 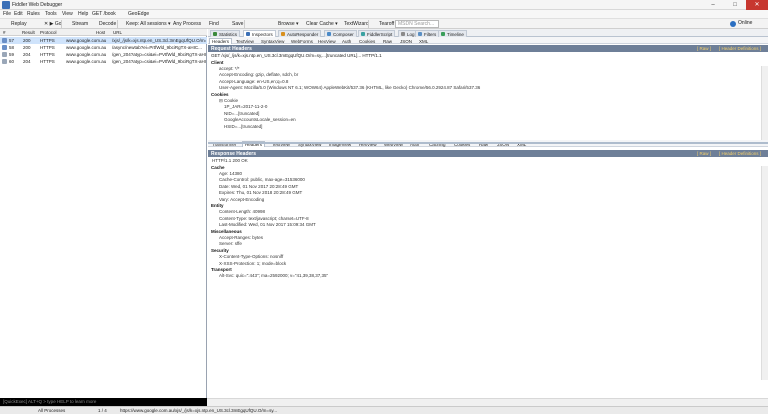 What do you see at coordinates (487, 402) in the screenshot?
I see `quickexec-area` at bounding box center [487, 402].